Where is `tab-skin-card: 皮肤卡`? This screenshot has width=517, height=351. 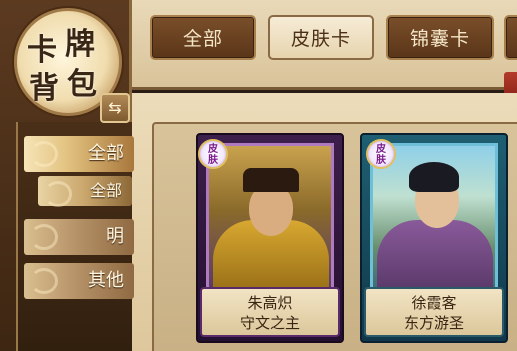 tab-skin-card: 皮肤卡 is located at coordinates (321, 37).